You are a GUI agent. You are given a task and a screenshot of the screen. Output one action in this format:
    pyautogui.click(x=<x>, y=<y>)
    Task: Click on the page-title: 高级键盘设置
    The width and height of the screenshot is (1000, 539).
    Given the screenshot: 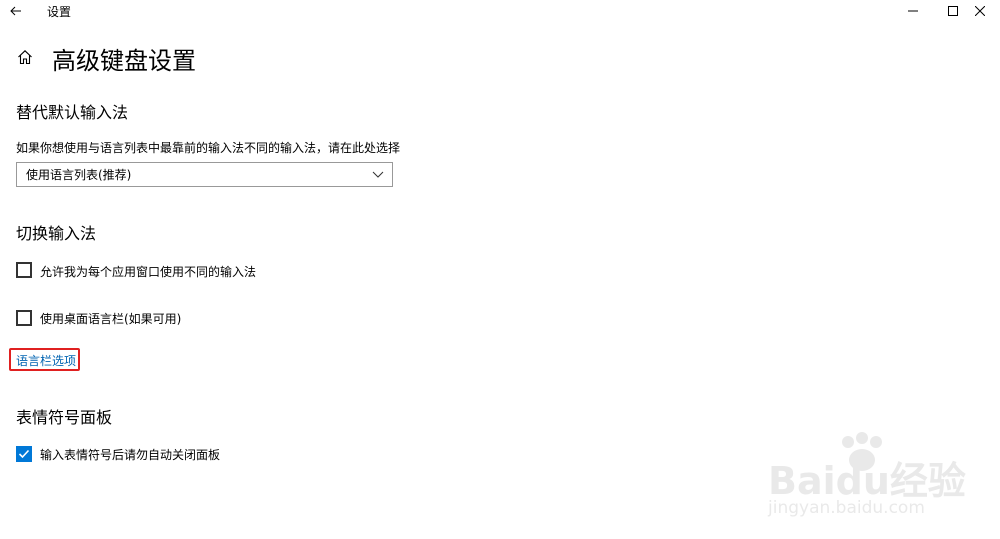 What is the action you would take?
    pyautogui.click(x=124, y=61)
    